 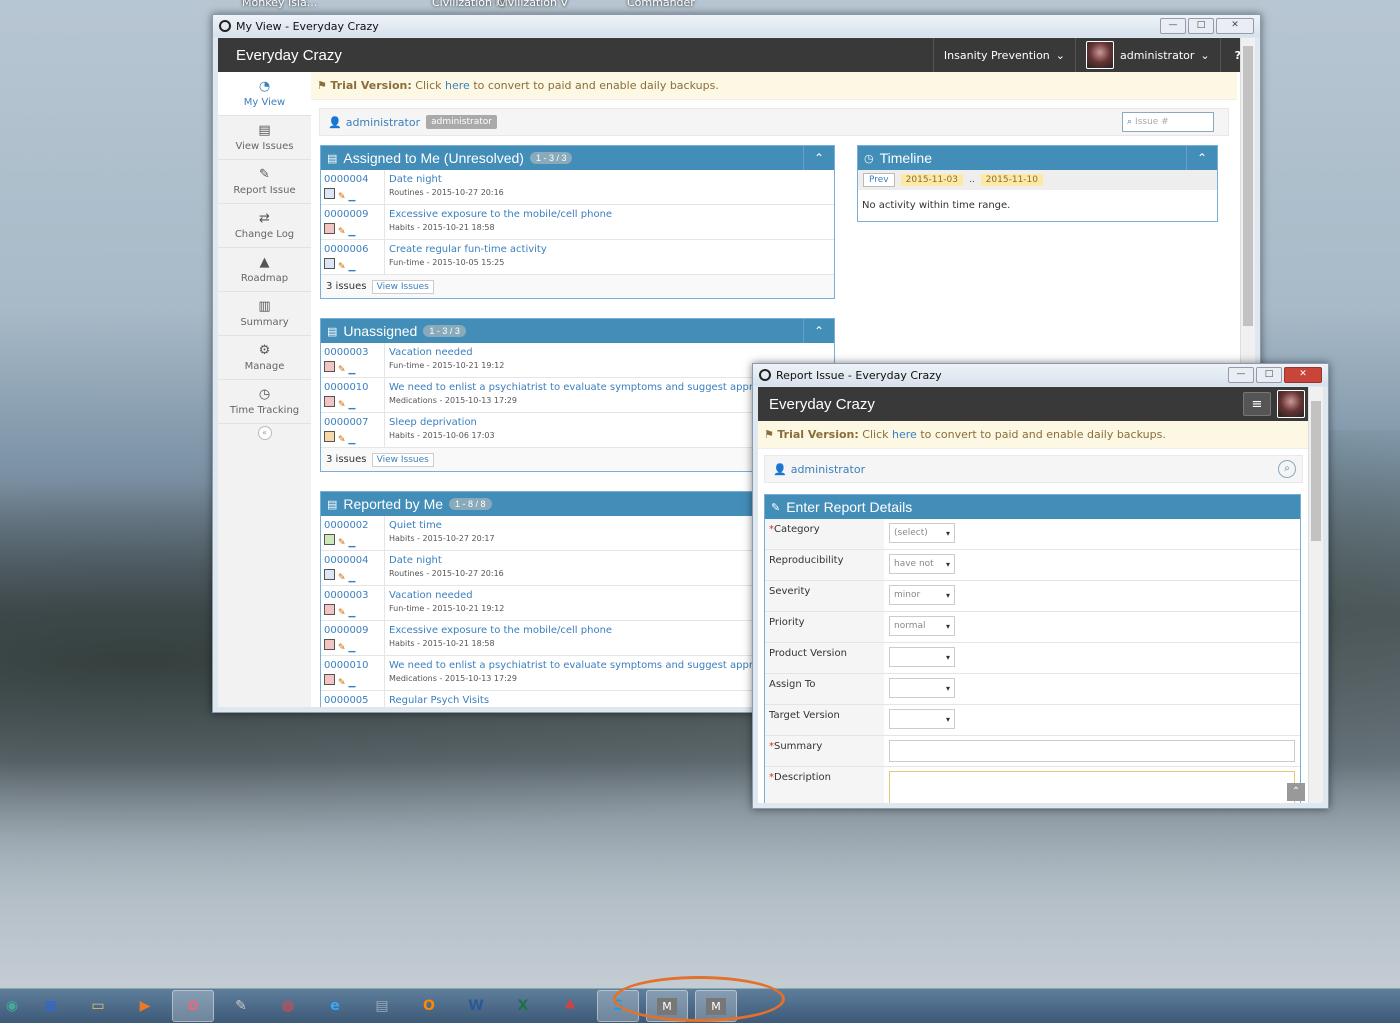 I want to click on taskbar-button: ♣, so click(x=570, y=1006).